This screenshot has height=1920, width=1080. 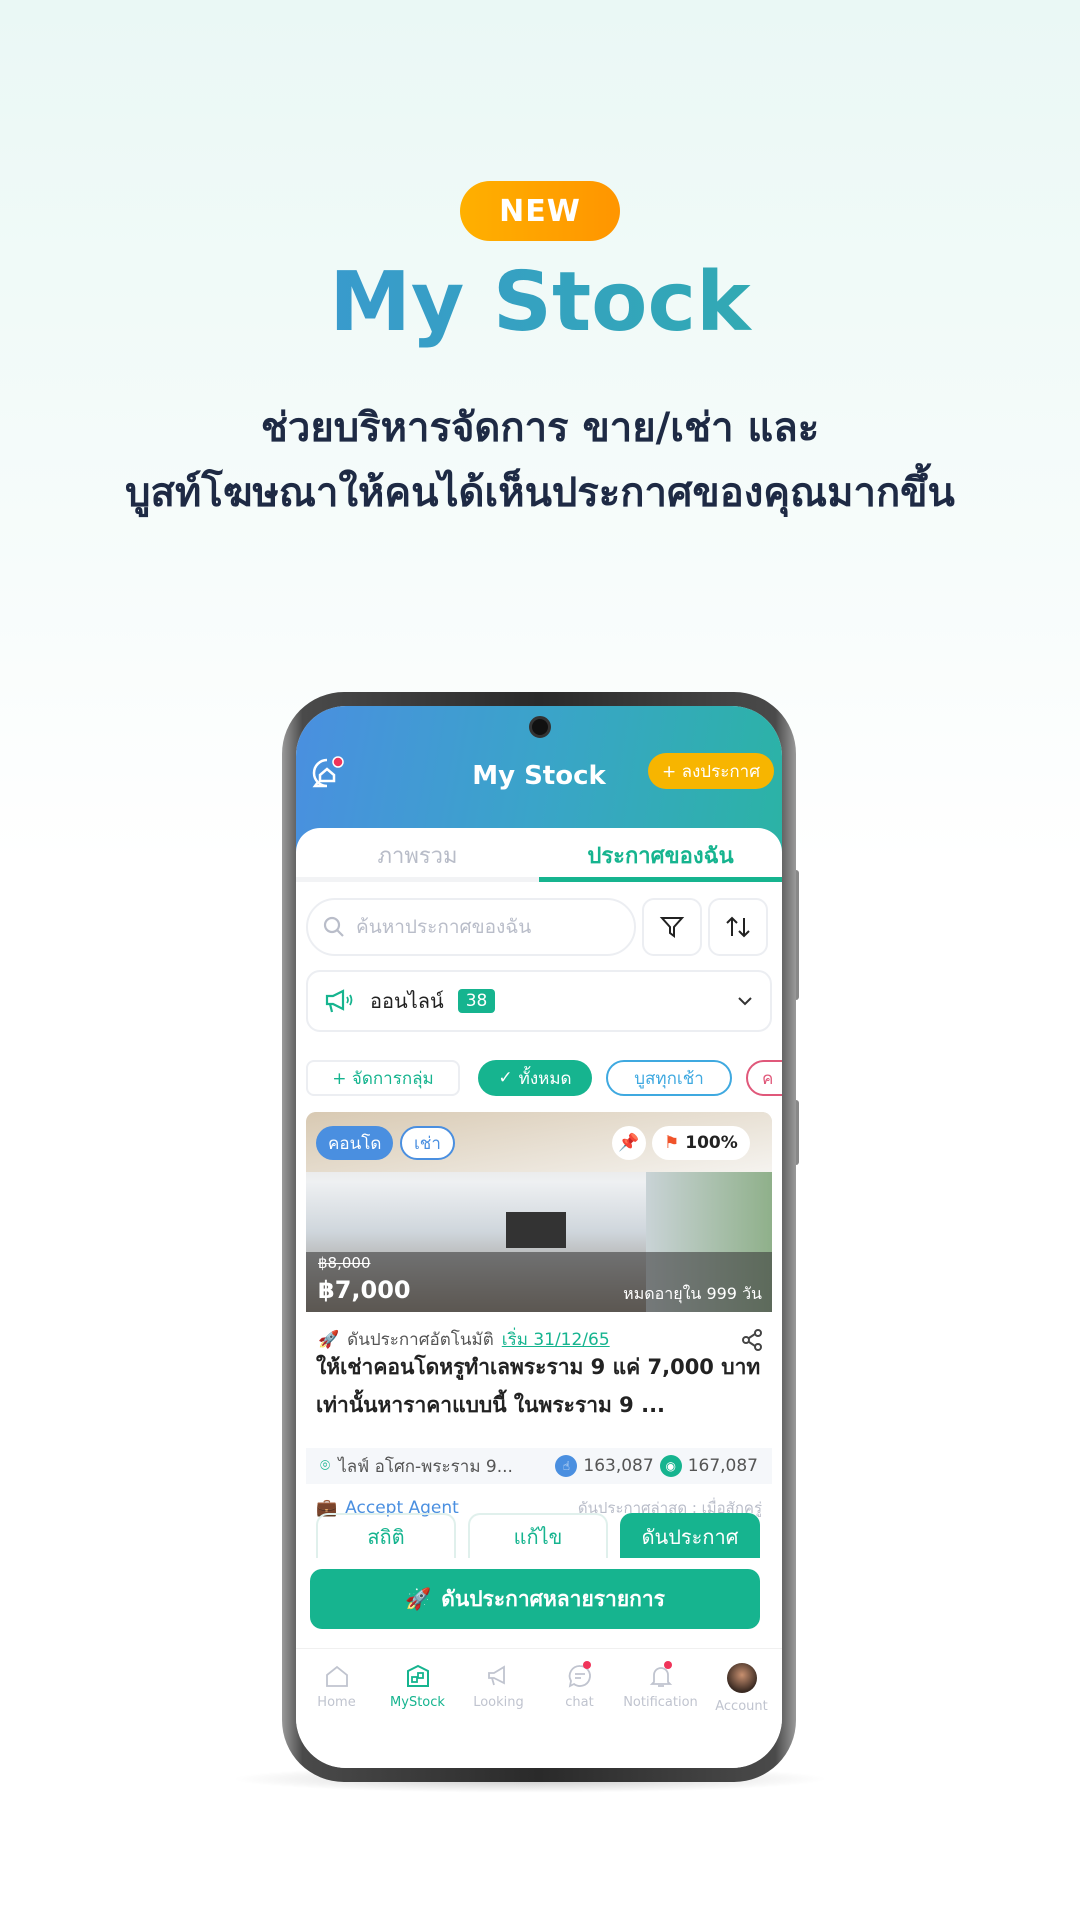 What do you see at coordinates (579, 1702) in the screenshot?
I see `nav-label: chat` at bounding box center [579, 1702].